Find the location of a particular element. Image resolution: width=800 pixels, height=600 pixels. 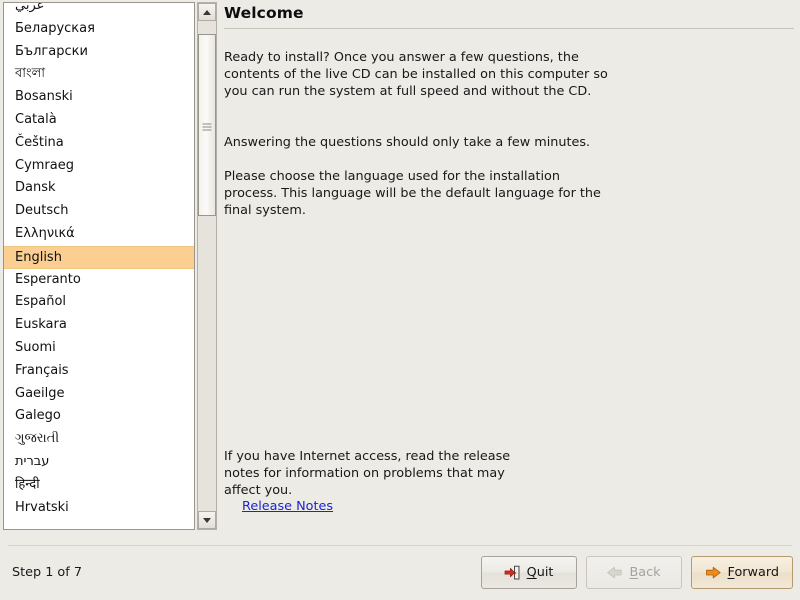

chevron-down-icon is located at coordinates (207, 520).